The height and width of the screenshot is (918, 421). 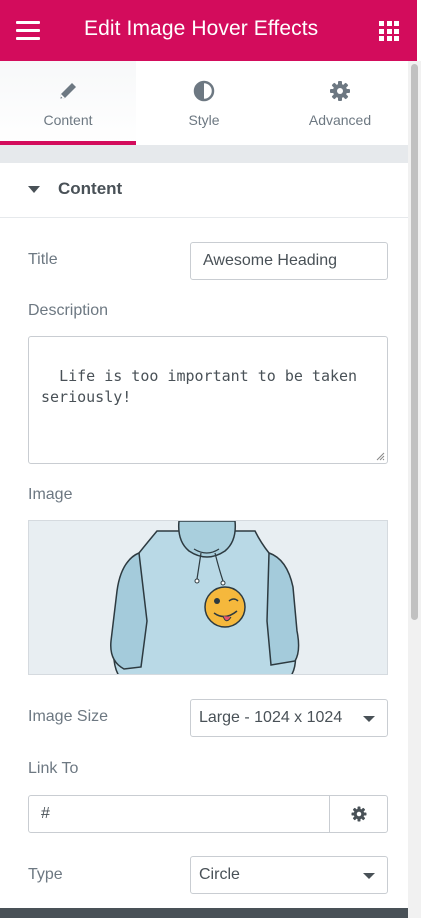 What do you see at coordinates (201, 28) in the screenshot?
I see `panel-title: Edit Image Hover Effects` at bounding box center [201, 28].